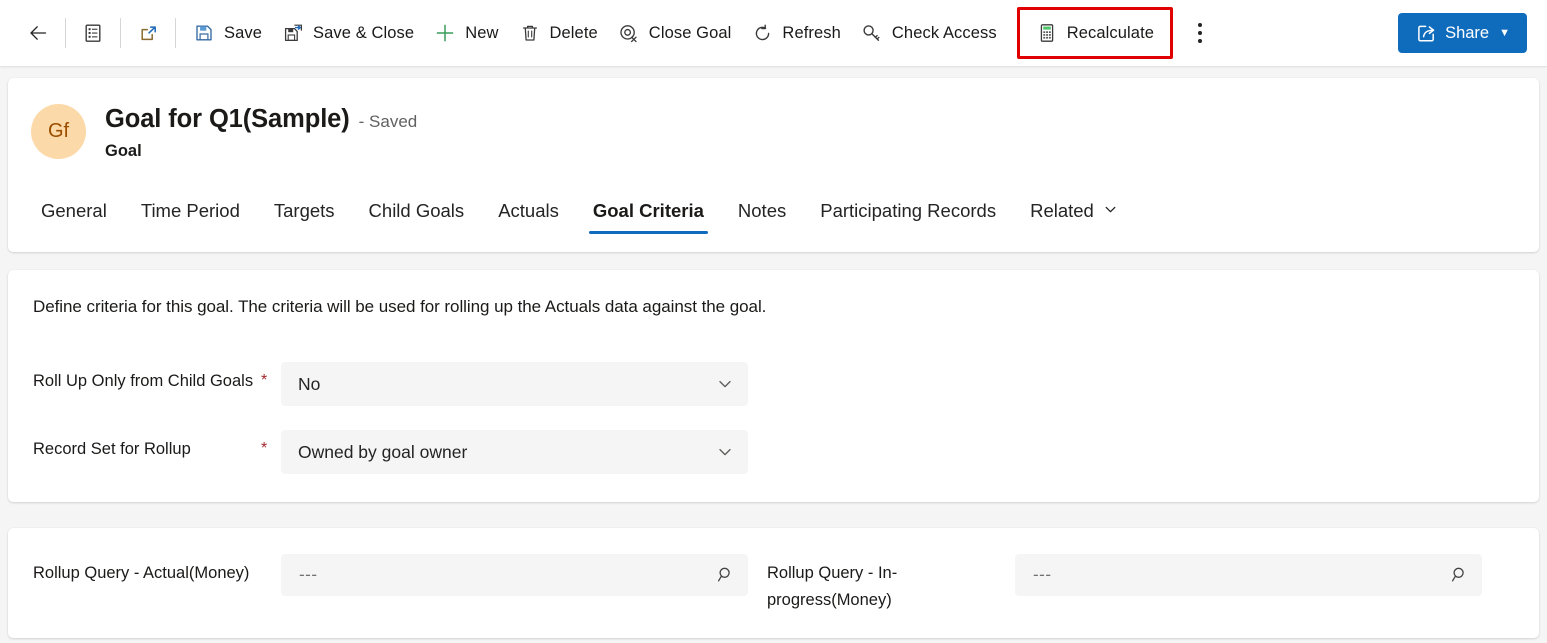 This screenshot has width=1547, height=643. I want to click on open-in-new-window-button, so click(148, 33).